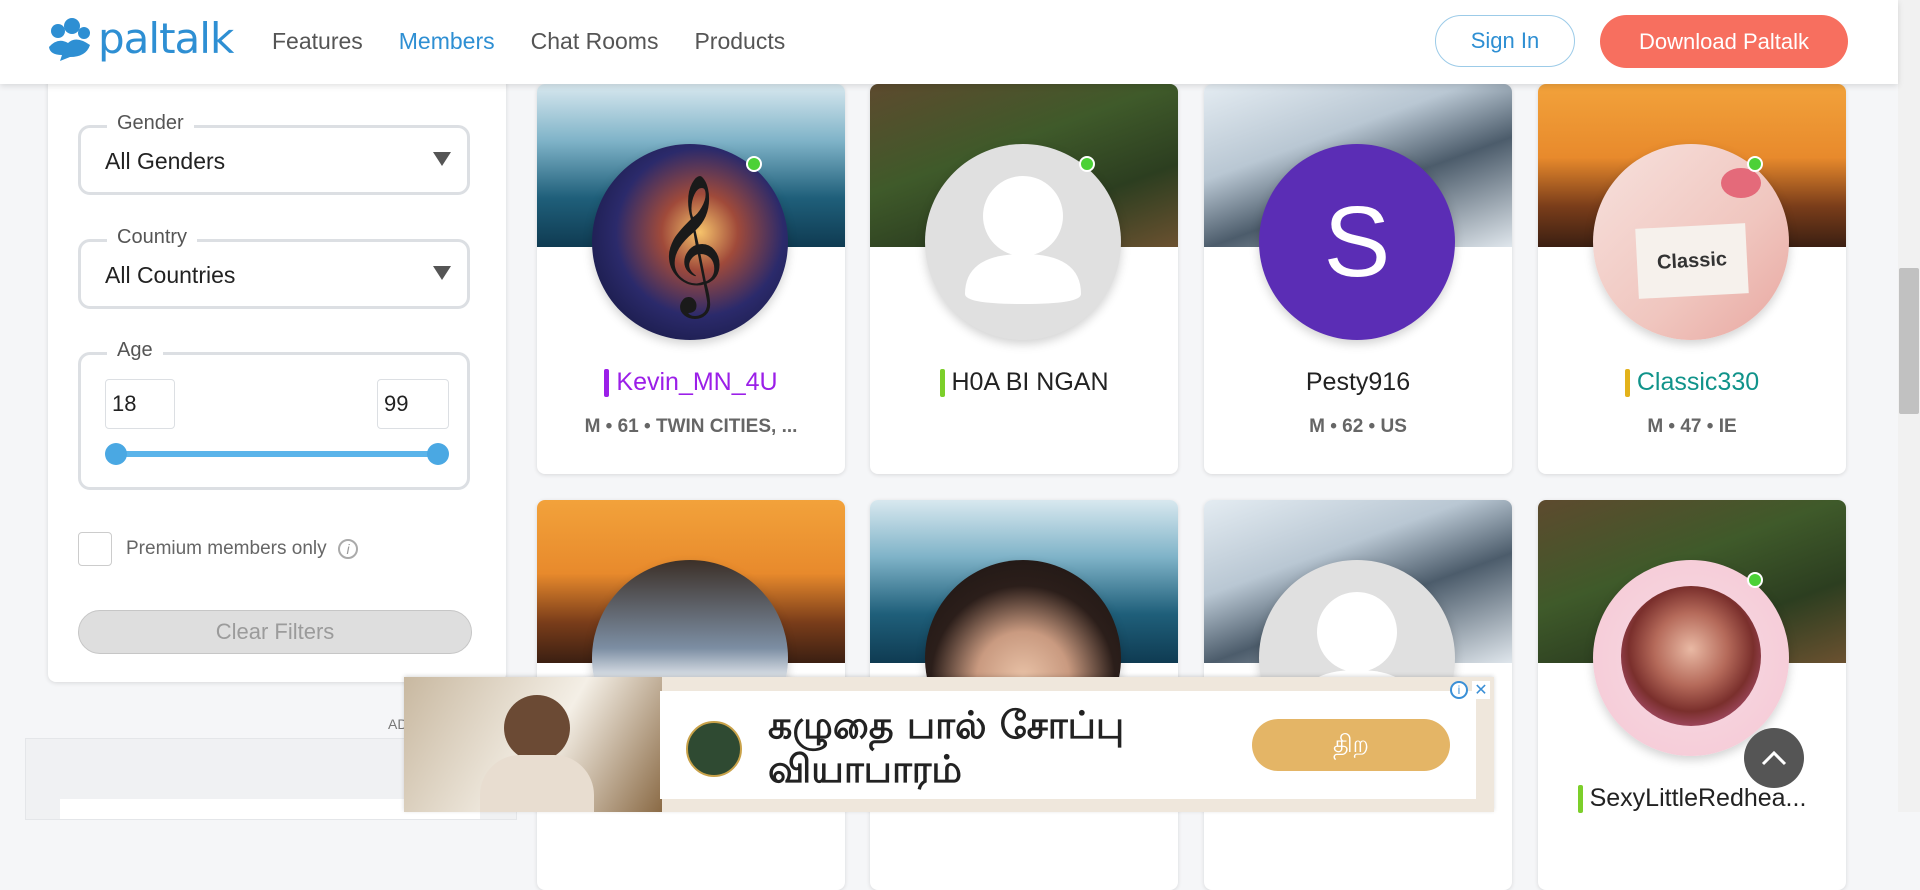 This screenshot has height=890, width=1920. Describe the element at coordinates (317, 41) in the screenshot. I see `nav-features: Features` at that location.